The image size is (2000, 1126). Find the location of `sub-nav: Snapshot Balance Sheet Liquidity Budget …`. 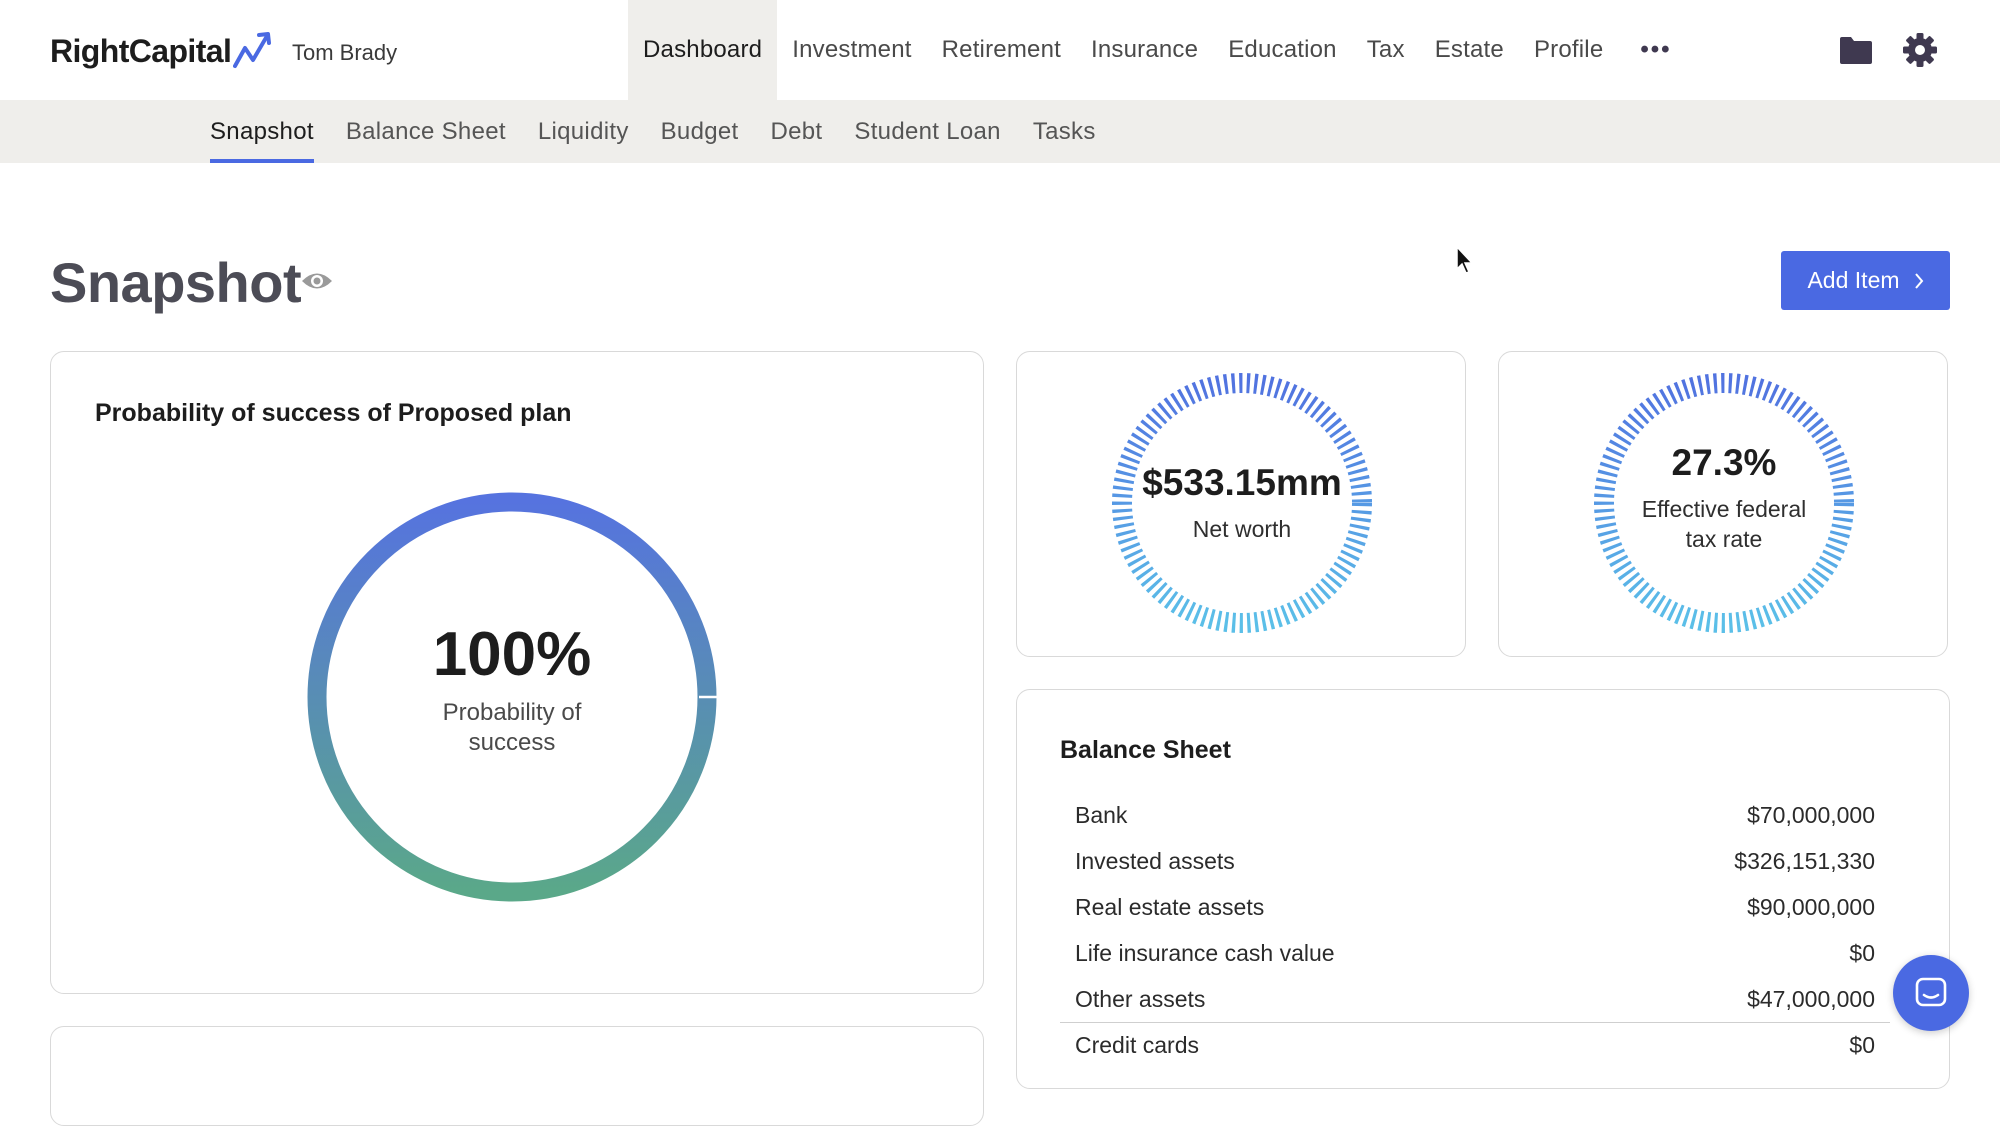

sub-nav: Snapshot Balance Sheet Liquidity Budget … is located at coordinates (669, 131).